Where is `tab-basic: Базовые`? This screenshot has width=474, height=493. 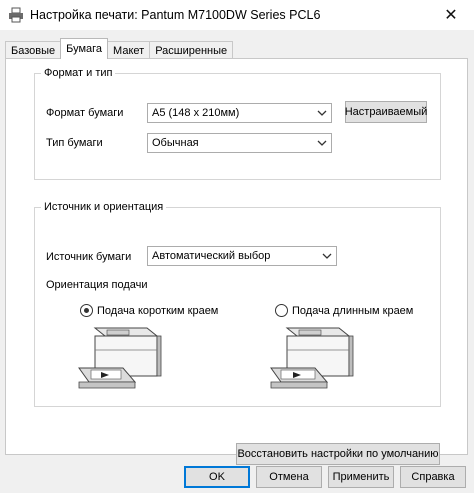
tab-basic: Базовые is located at coordinates (33, 50).